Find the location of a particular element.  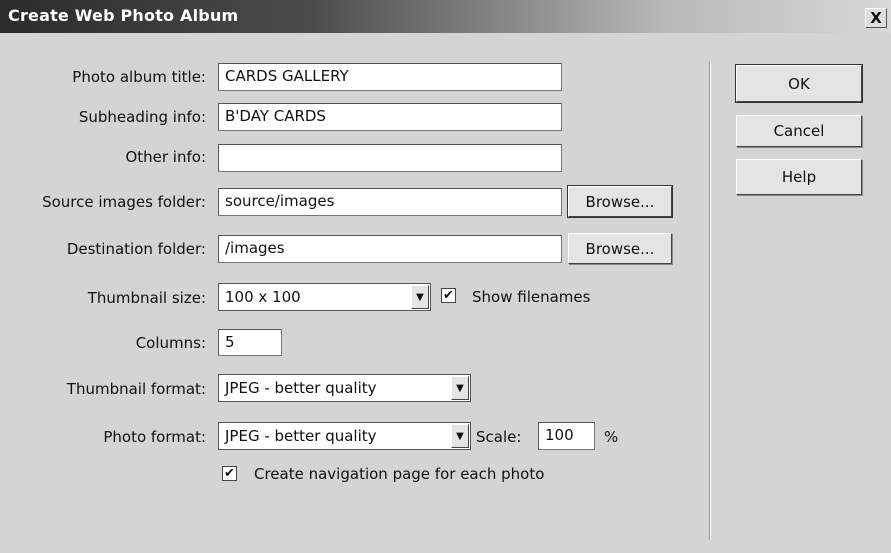

nav-page-checkbox: ✔ is located at coordinates (229, 473).